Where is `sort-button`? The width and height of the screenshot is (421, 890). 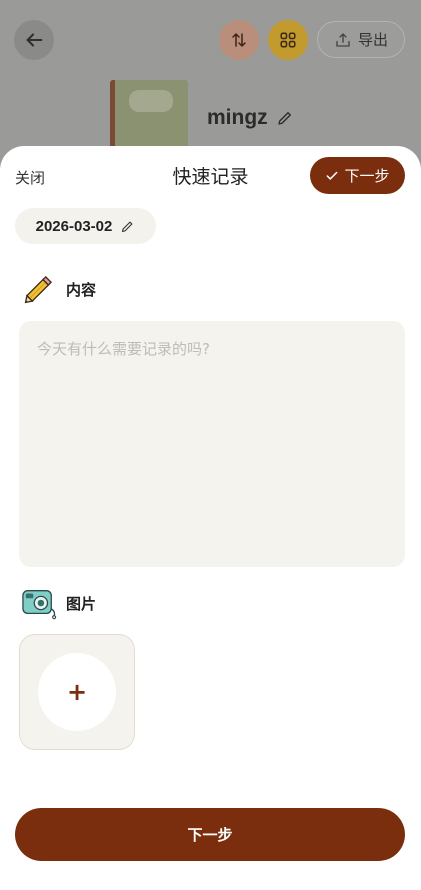
sort-button is located at coordinates (239, 40).